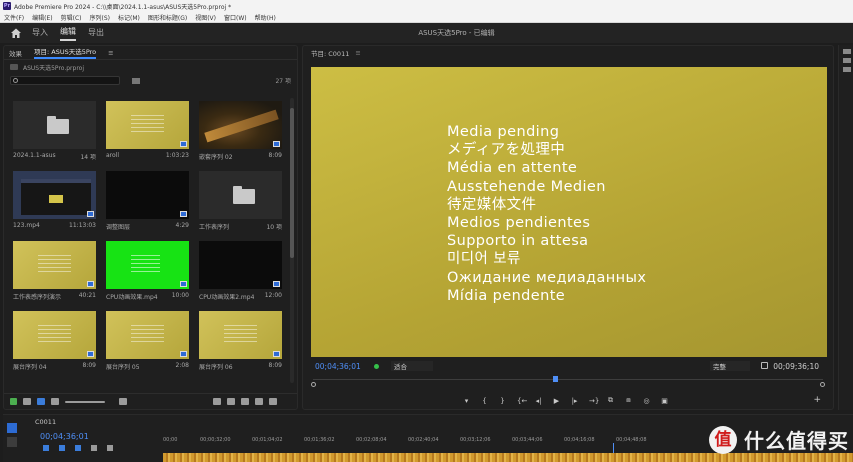  Describe the element at coordinates (71, 17) in the screenshot. I see `menu-clip: 剪辑(C)` at that location.